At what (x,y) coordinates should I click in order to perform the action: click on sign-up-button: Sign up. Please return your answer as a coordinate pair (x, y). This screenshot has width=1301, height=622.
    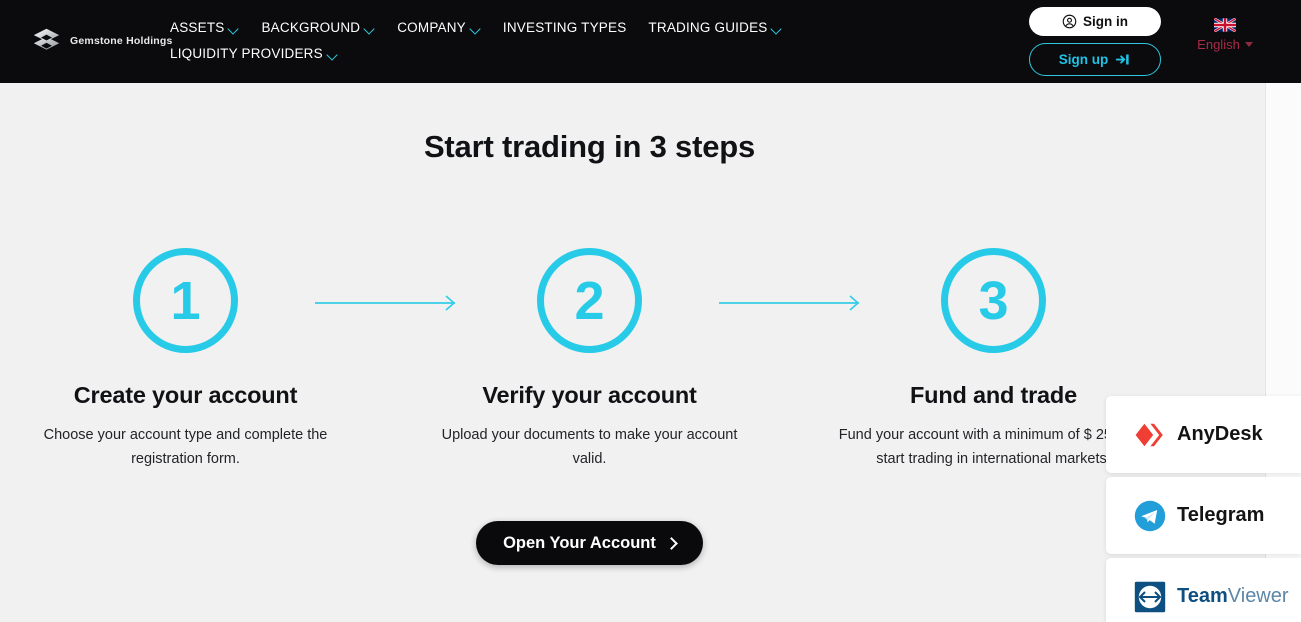
    Looking at the image, I should click on (1095, 59).